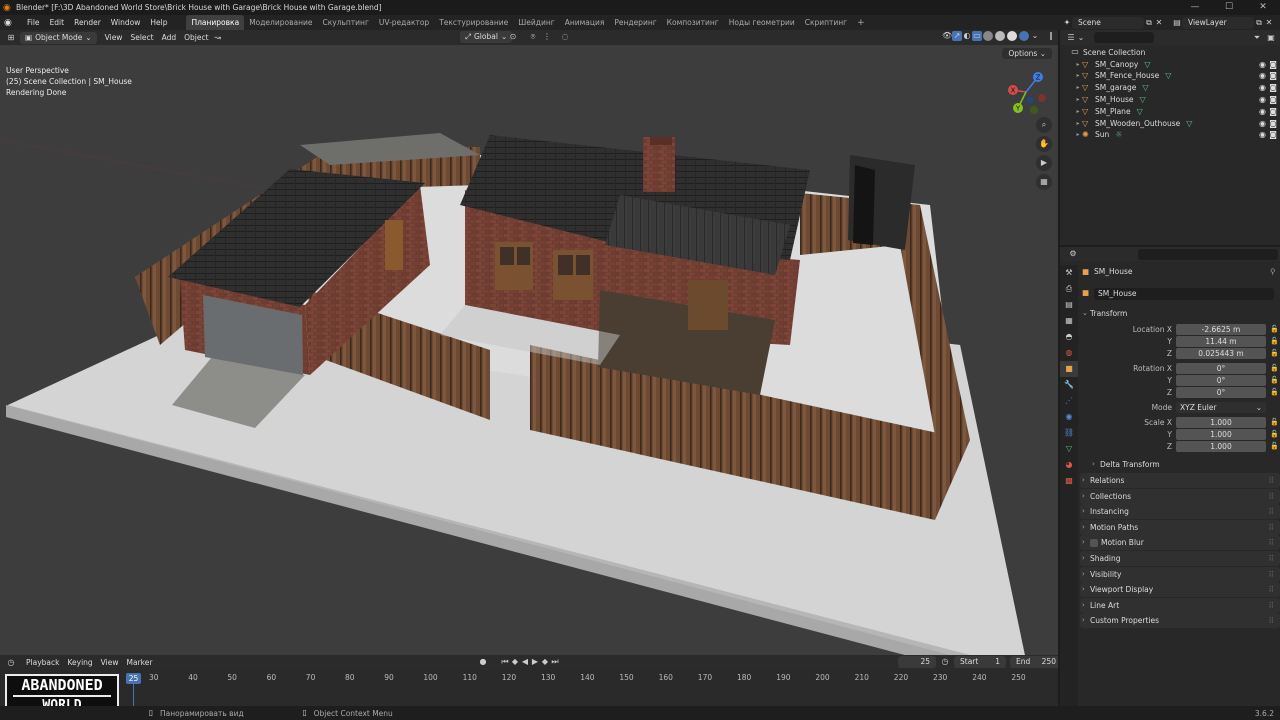 Image resolution: width=1280 pixels, height=720 pixels. Describe the element at coordinates (1180, 558) in the screenshot. I see `property-panel-header: › Shading ⠿` at that location.